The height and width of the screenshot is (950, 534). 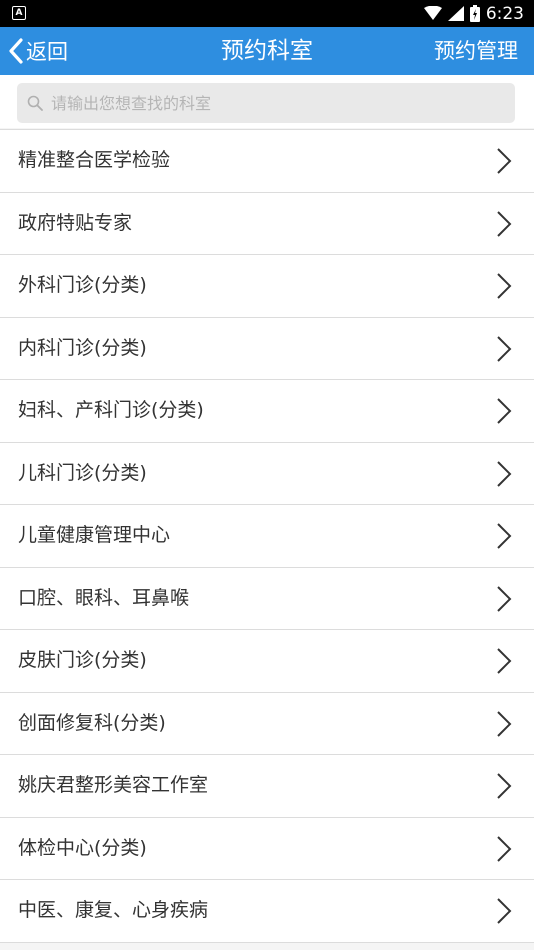 What do you see at coordinates (504, 13) in the screenshot?
I see `status-time: 6:23` at bounding box center [504, 13].